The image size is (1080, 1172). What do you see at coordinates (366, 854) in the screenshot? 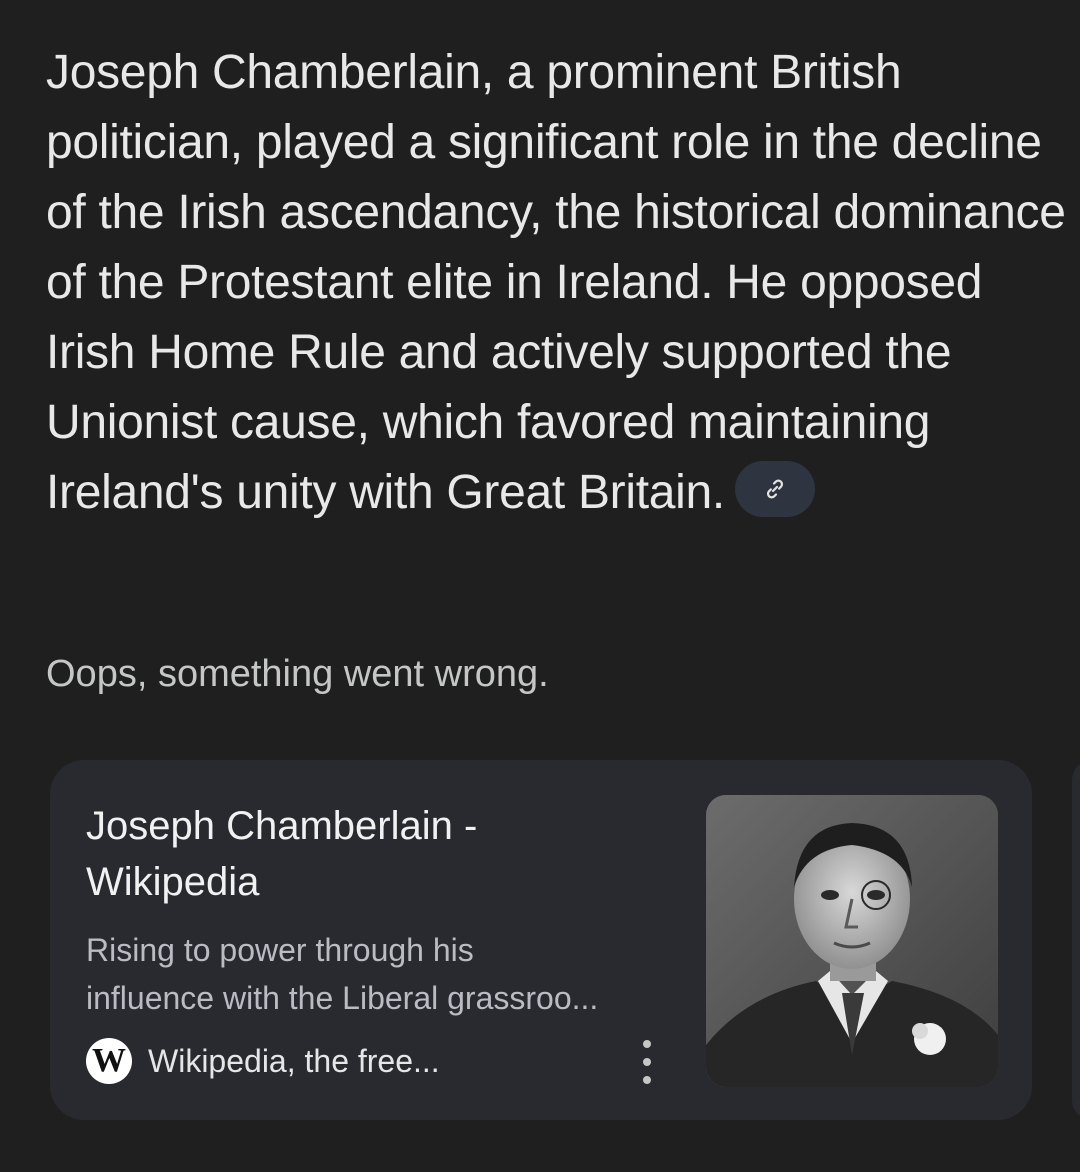
I see `source-card-title: Joseph Chamberlain - Wikipedia` at bounding box center [366, 854].